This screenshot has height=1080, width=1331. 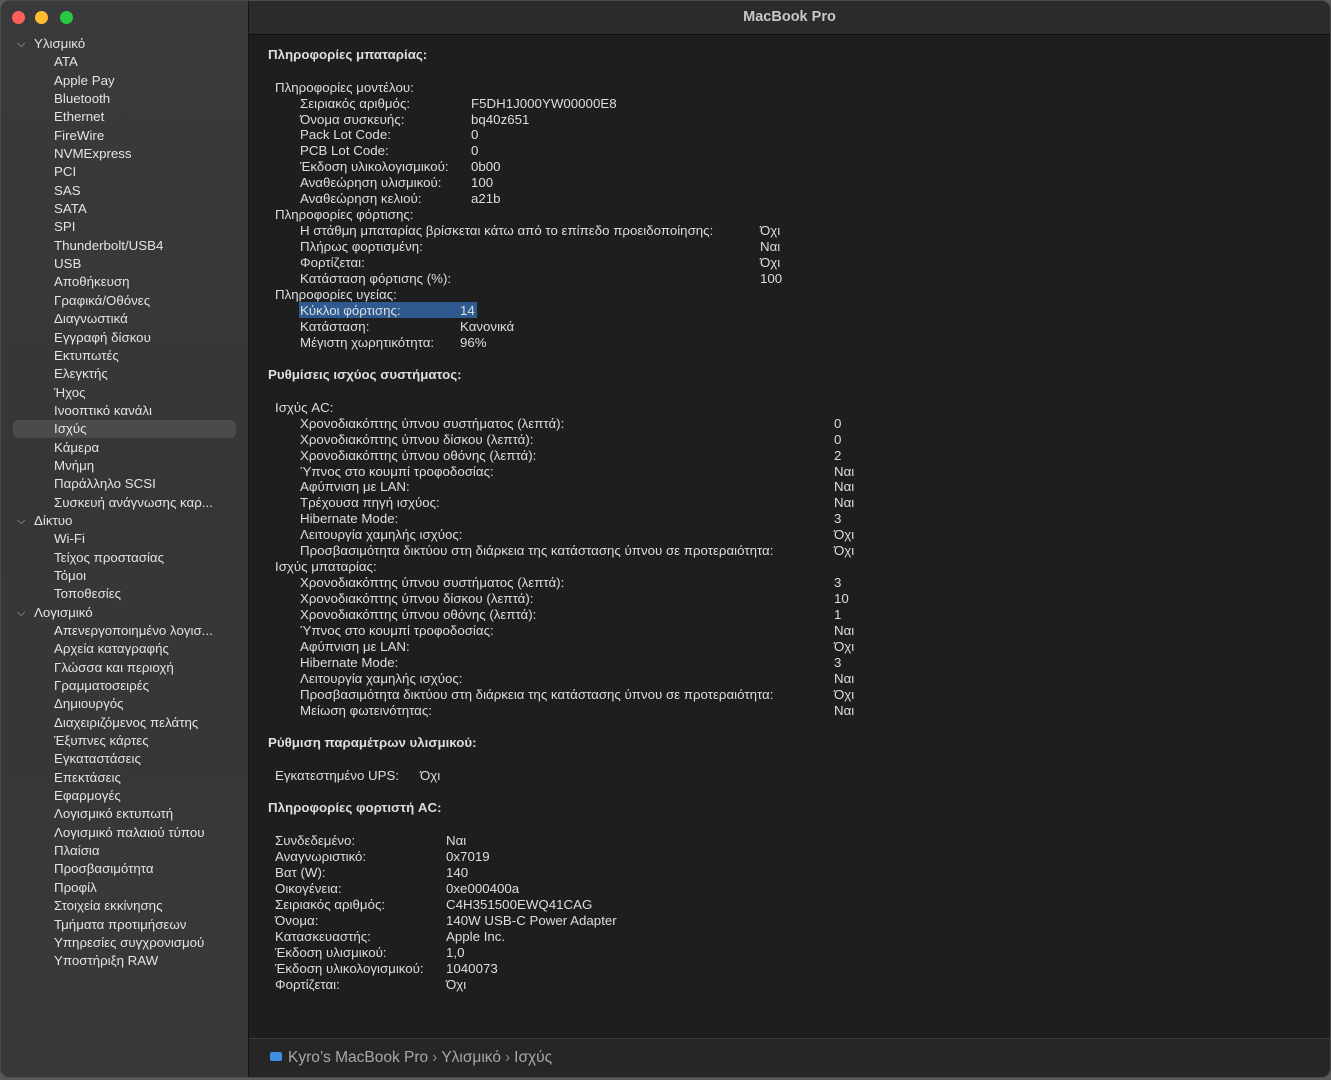 I want to click on sidebar-item: Εφαρμογές, so click(x=124, y=796).